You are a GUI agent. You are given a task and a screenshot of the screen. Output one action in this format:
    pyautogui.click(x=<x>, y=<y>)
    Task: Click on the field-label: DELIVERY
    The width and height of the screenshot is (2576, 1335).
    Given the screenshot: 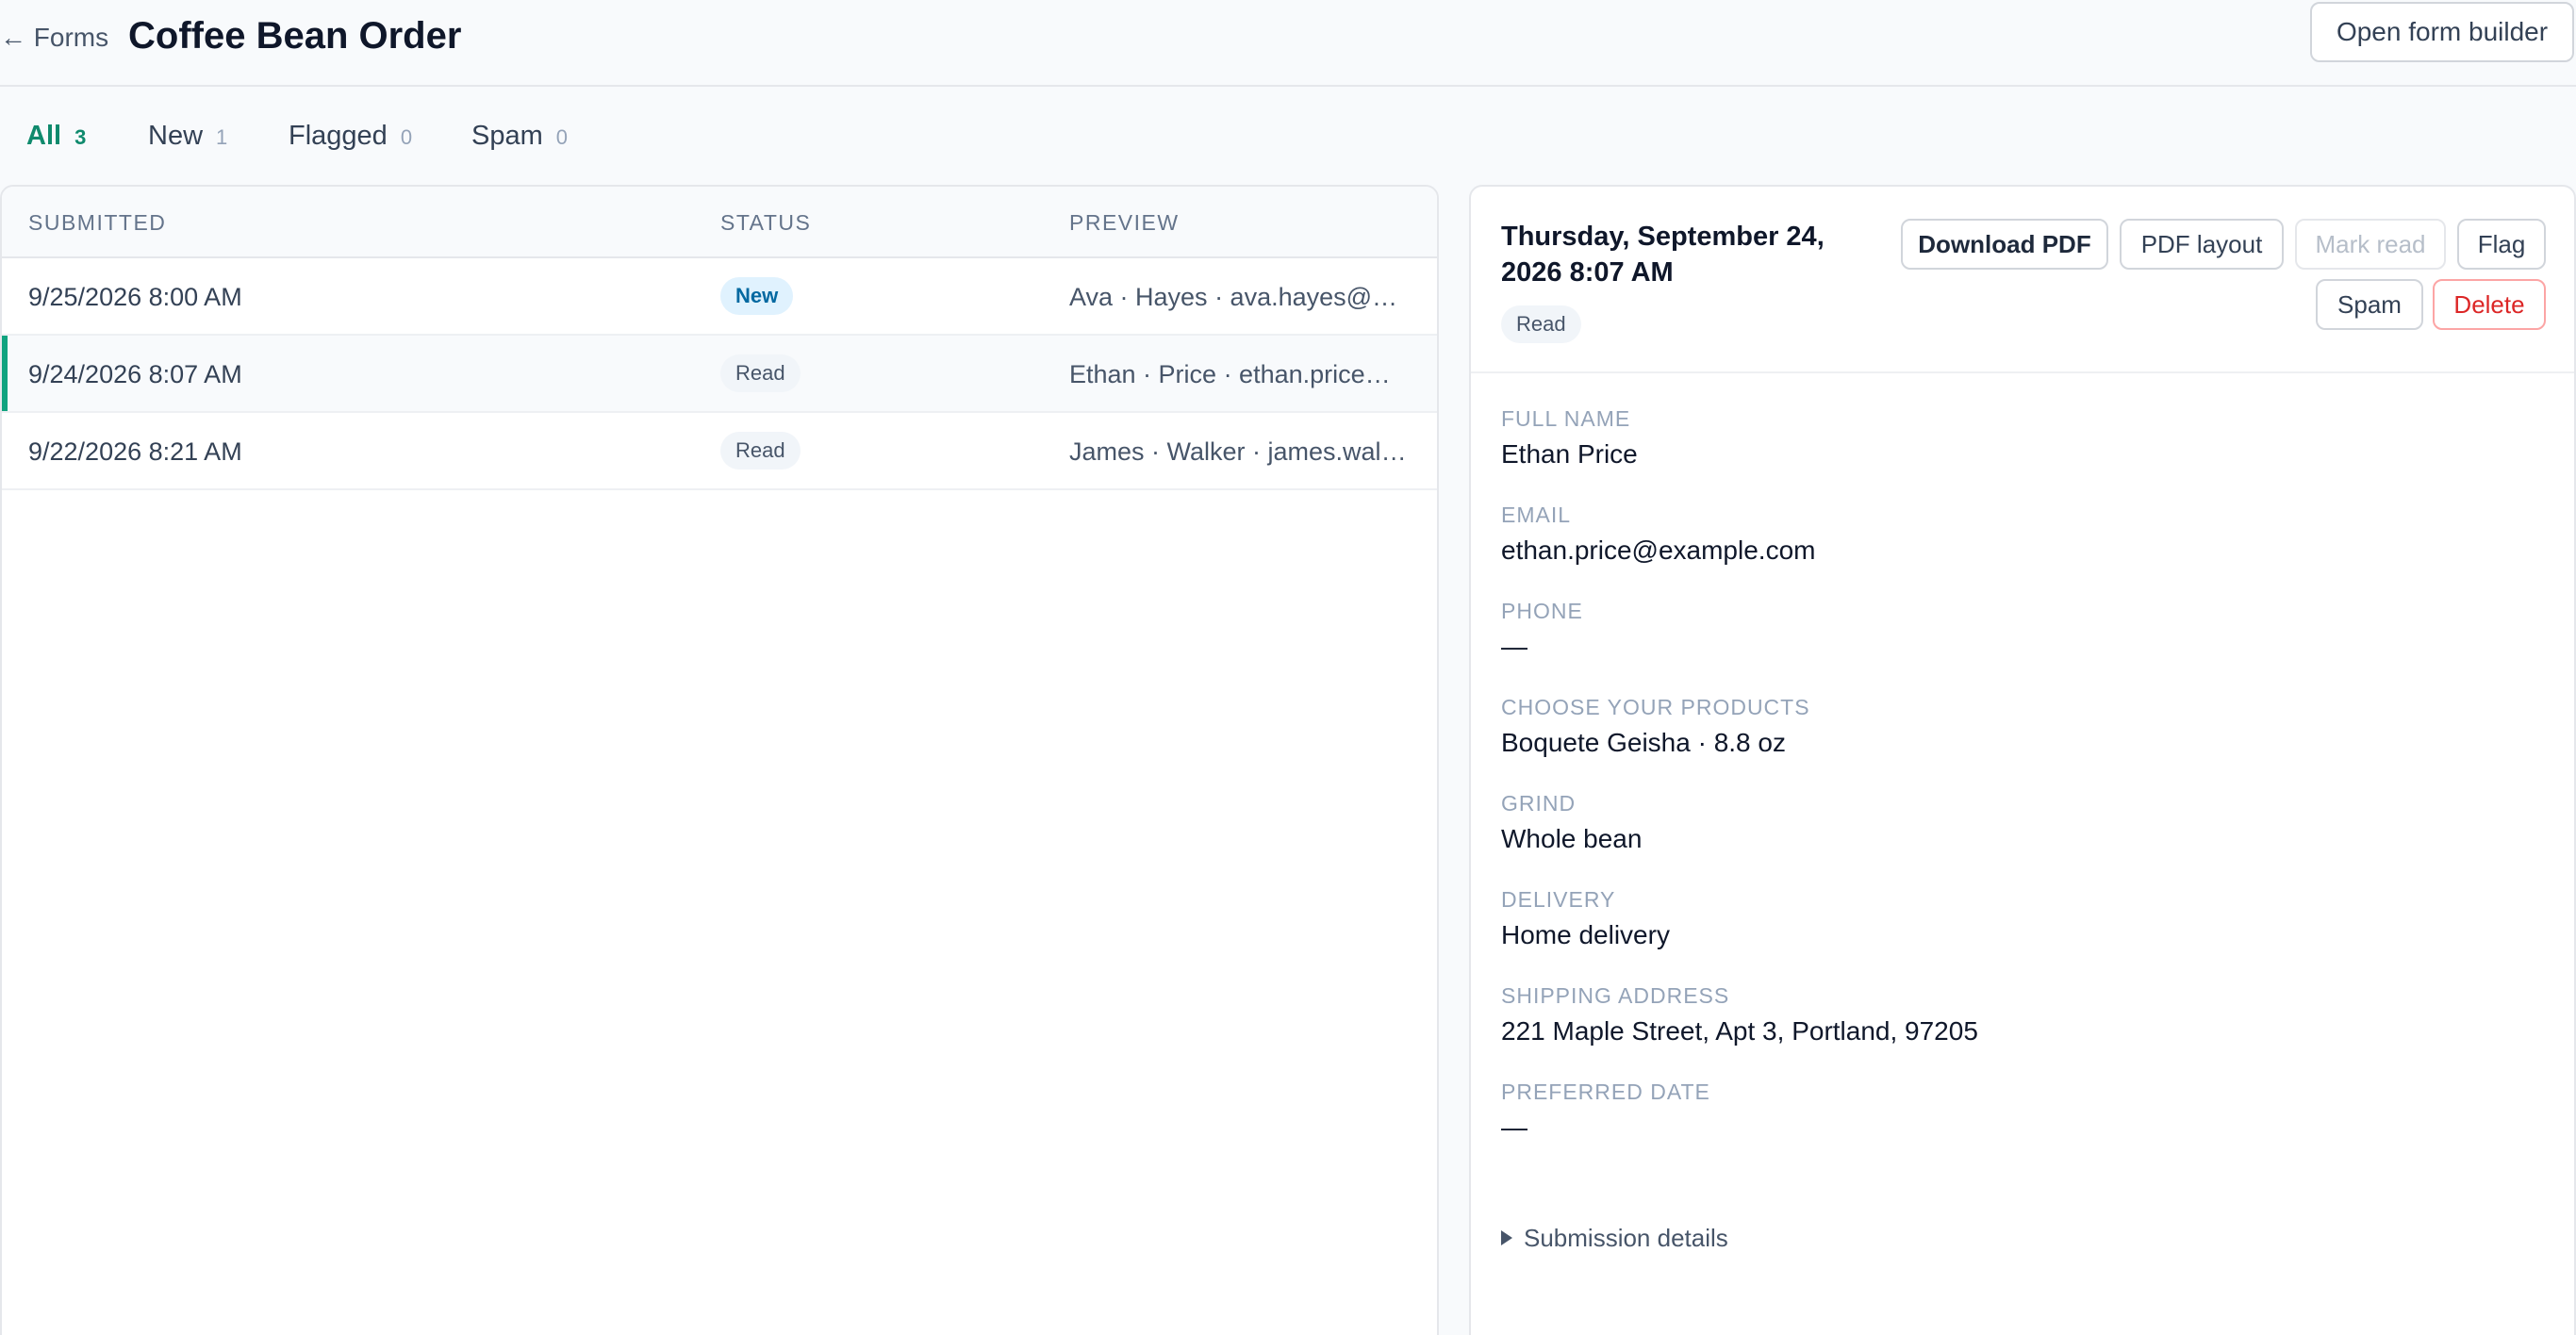 What is the action you would take?
    pyautogui.click(x=1558, y=900)
    